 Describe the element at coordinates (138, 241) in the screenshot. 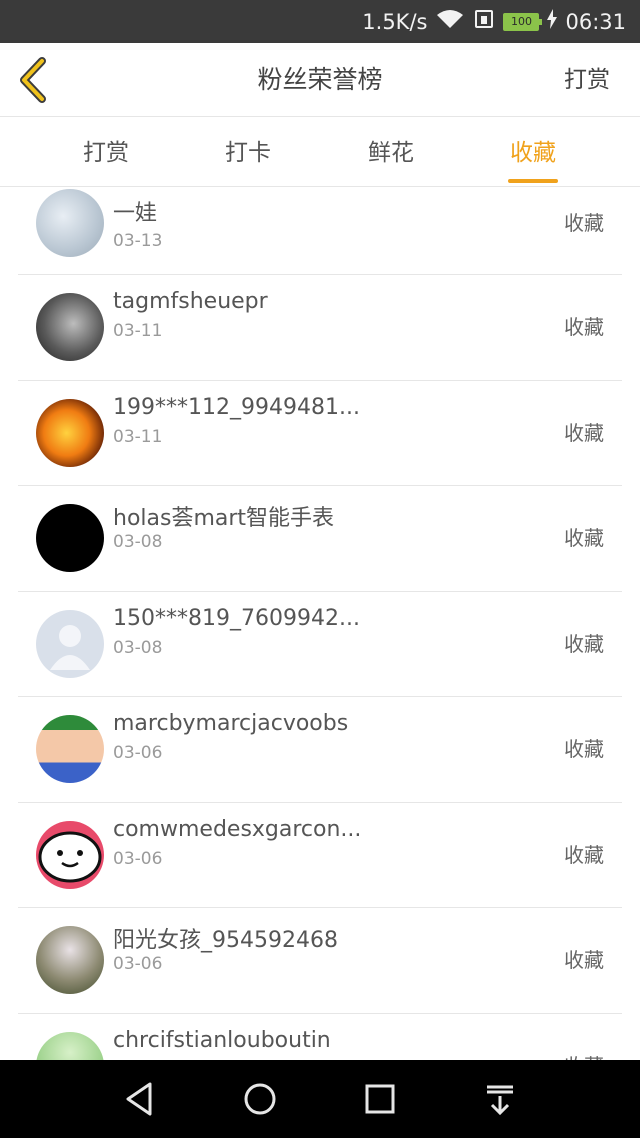

I see `list-date: 03-13` at that location.